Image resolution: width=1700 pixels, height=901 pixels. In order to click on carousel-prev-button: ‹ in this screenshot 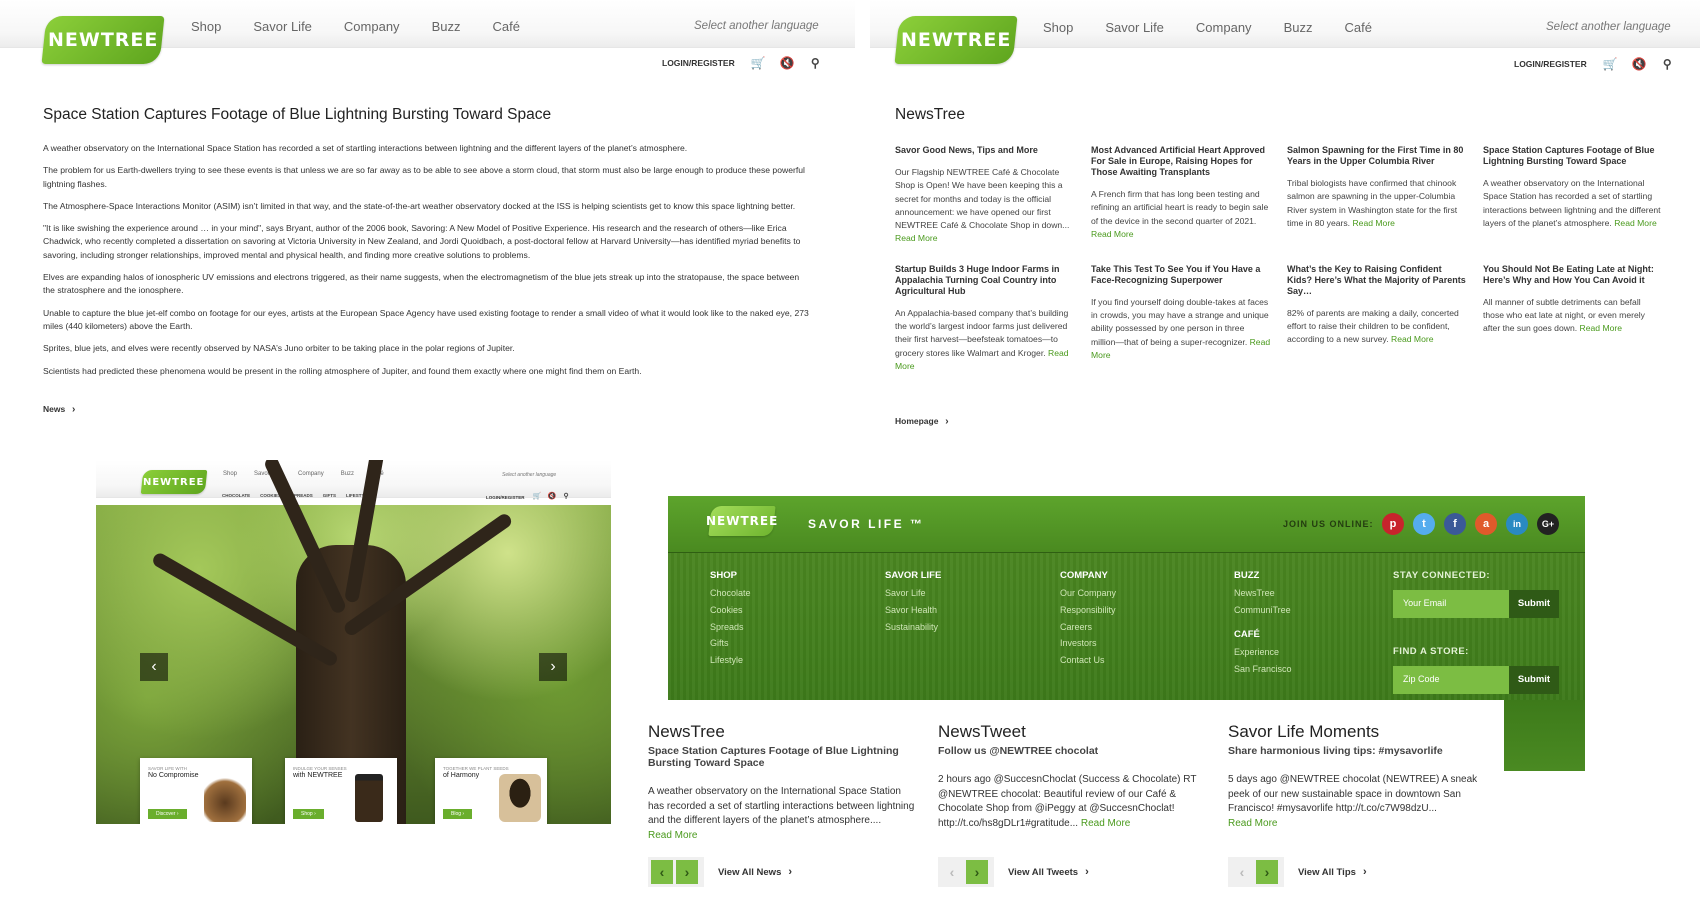, I will do `click(154, 667)`.